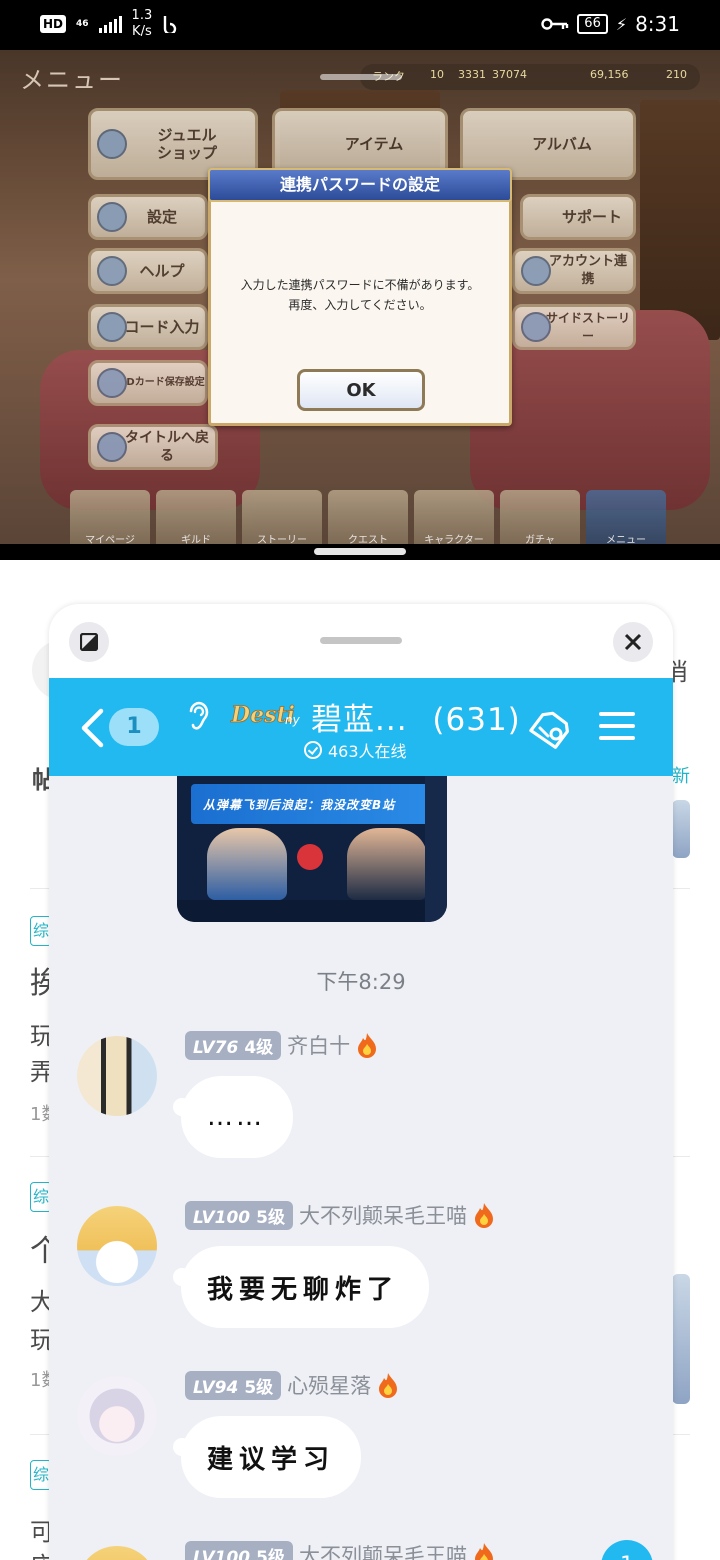 Image resolution: width=720 pixels, height=1560 pixels. What do you see at coordinates (318, 1045) in the screenshot?
I see `username: 齐白十` at bounding box center [318, 1045].